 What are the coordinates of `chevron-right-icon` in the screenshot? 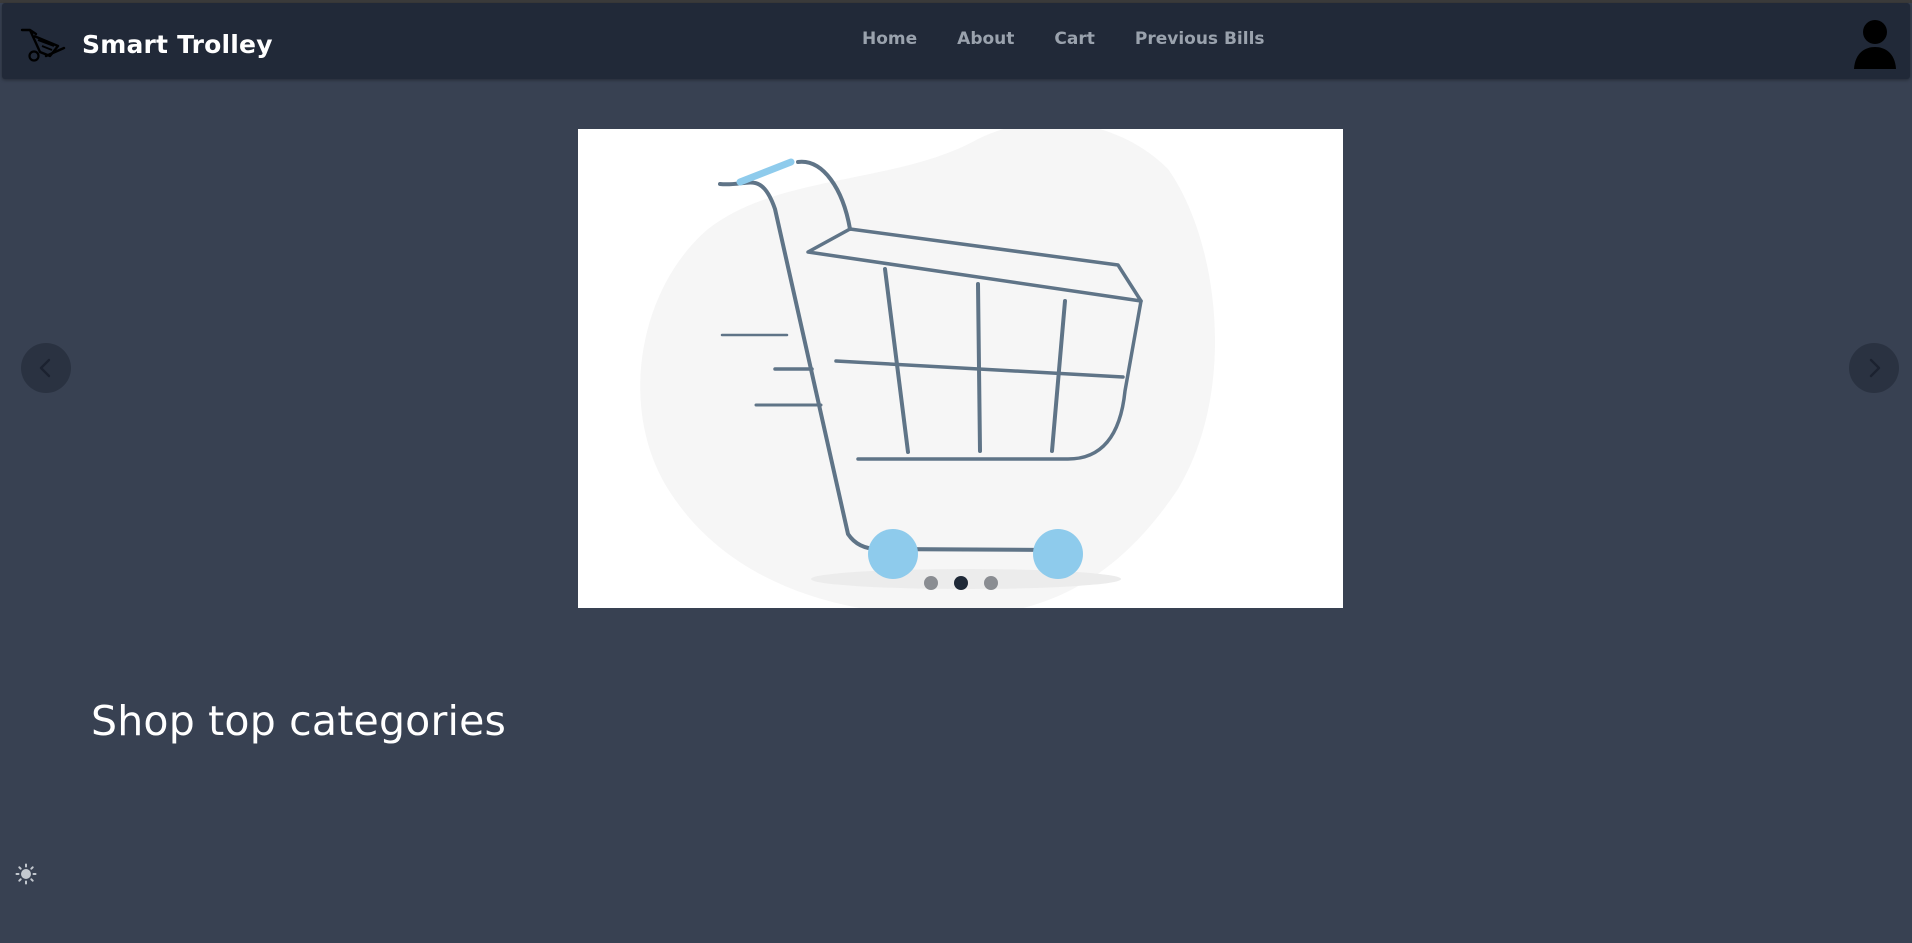 It's located at (1875, 368).